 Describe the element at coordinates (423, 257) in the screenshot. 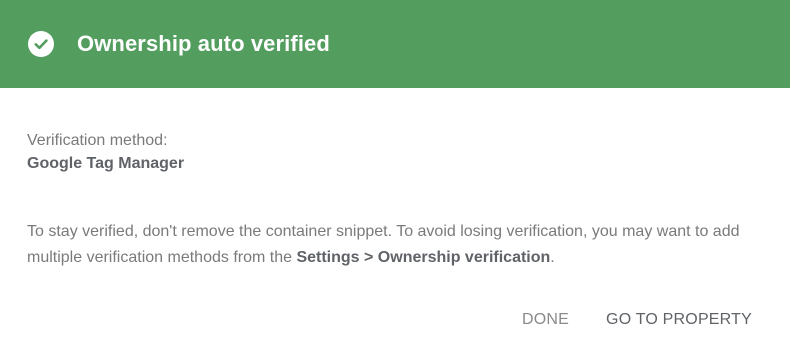

I see `settings-path-text: Settings > Ownership verification` at that location.